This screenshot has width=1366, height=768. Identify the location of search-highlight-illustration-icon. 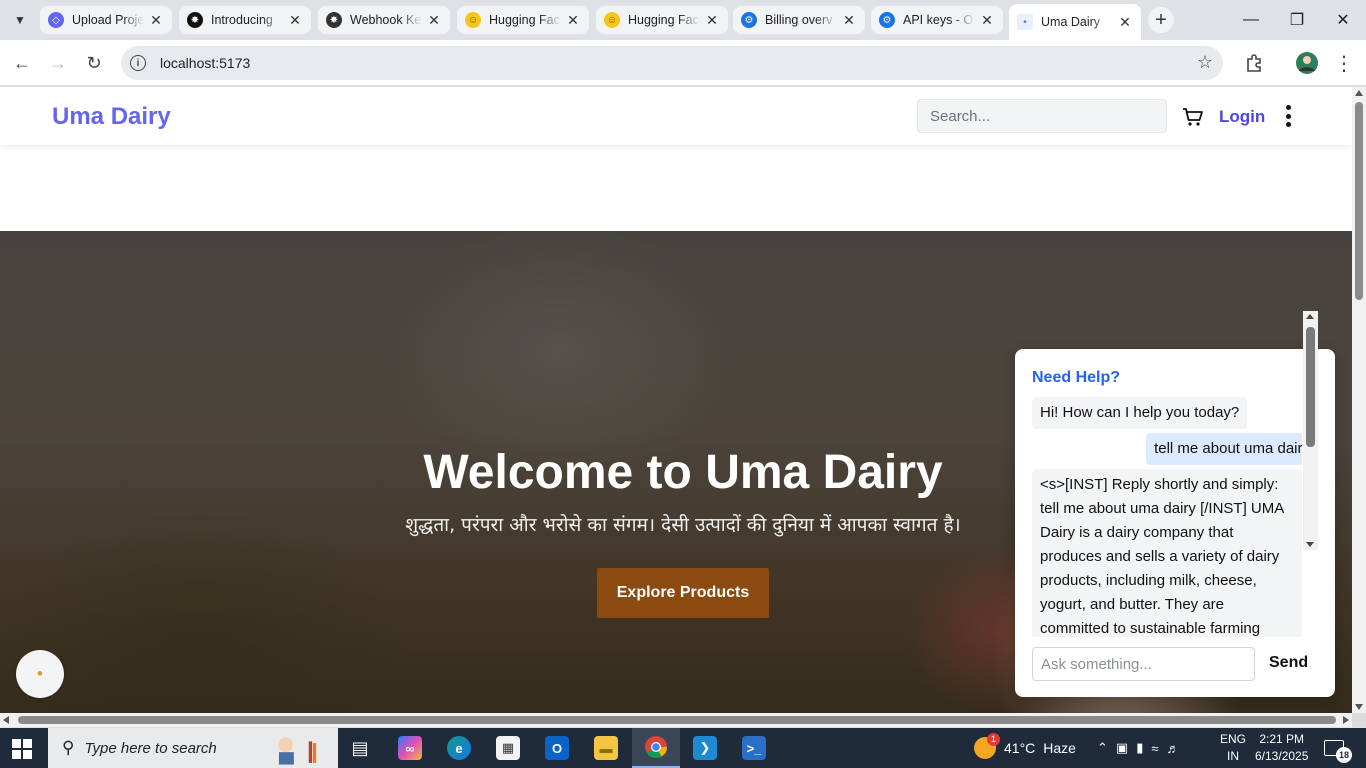
(298, 748).